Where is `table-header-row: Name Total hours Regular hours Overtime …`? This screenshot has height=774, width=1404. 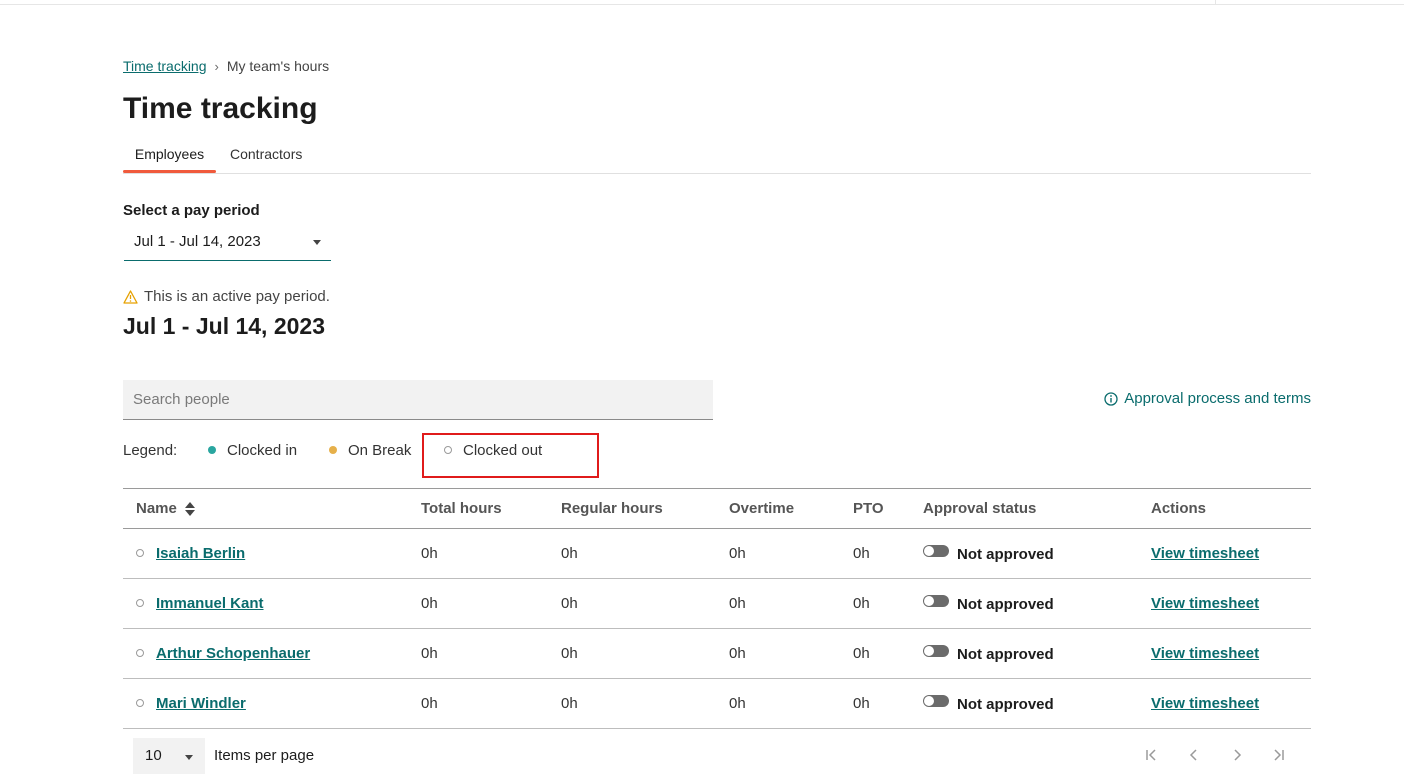 table-header-row: Name Total hours Regular hours Overtime … is located at coordinates (717, 508).